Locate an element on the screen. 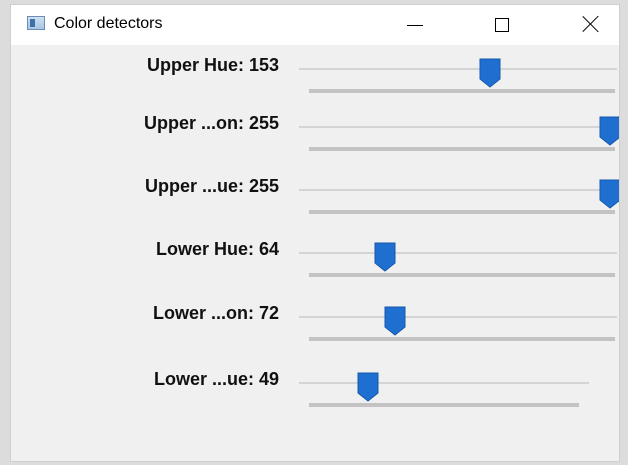 The width and height of the screenshot is (628, 465). close-icon is located at coordinates (591, 24).